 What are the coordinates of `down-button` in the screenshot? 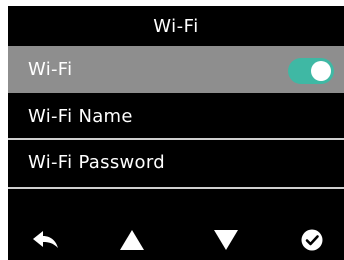 It's located at (226, 240).